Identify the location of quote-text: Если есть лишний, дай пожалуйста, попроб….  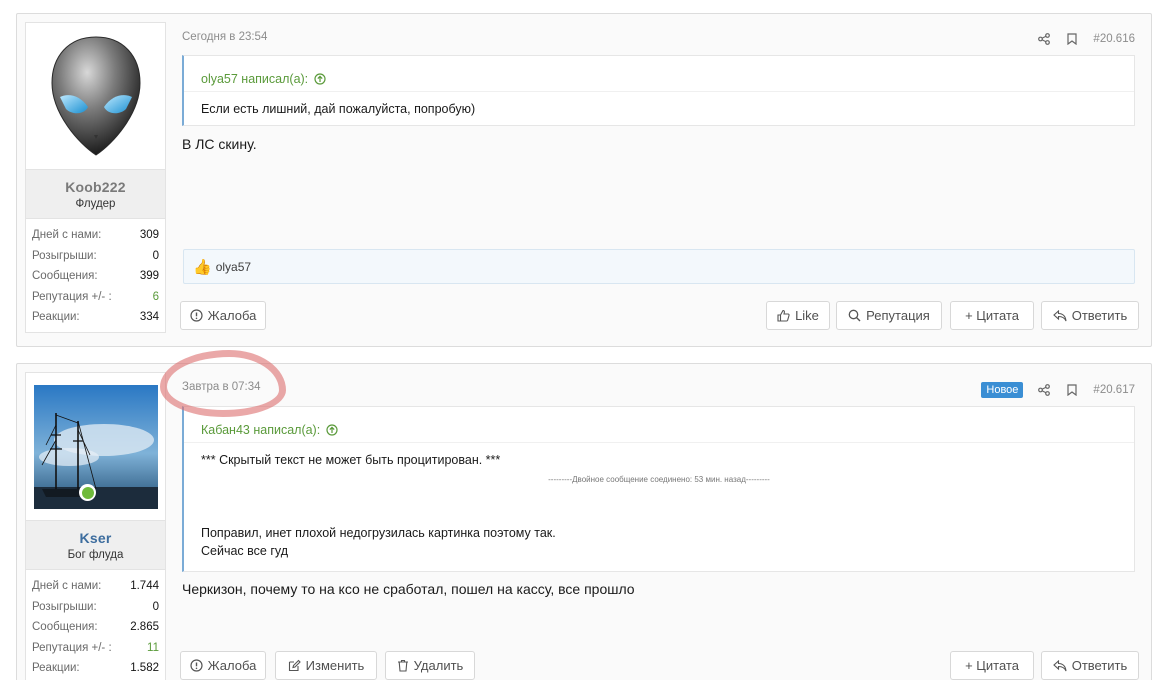
(338, 109).